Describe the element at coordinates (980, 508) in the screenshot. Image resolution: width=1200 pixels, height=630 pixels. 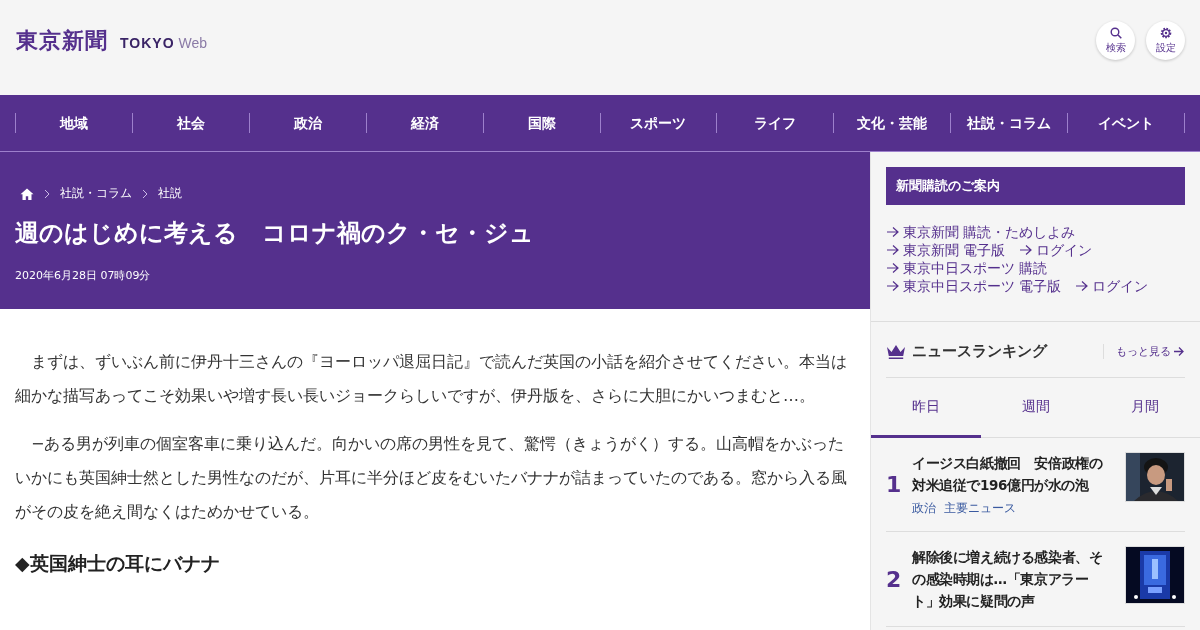
I see `category-link: 主要ニュース` at that location.